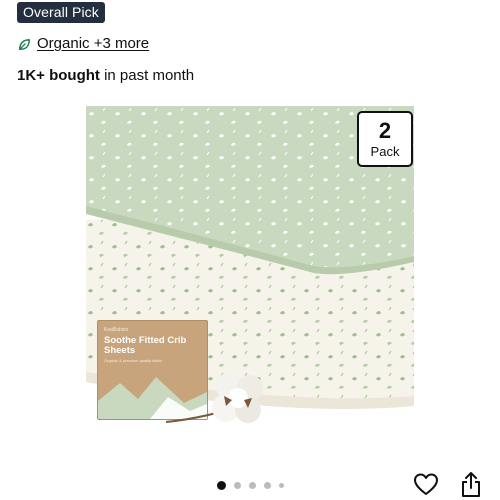 This screenshot has width=500, height=500. Describe the element at coordinates (214, 397) in the screenshot. I see `cotton-flower-image` at that location.